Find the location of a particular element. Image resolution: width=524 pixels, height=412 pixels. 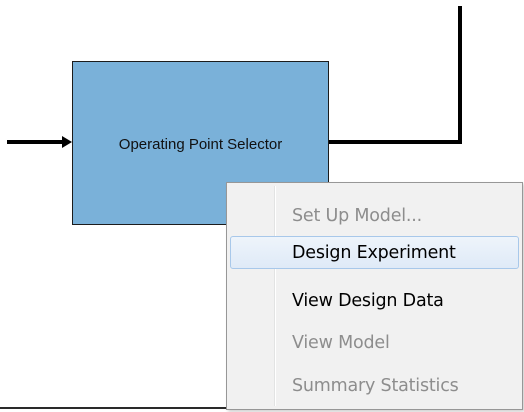

menu-item-label: Design Experiment is located at coordinates (374, 252).